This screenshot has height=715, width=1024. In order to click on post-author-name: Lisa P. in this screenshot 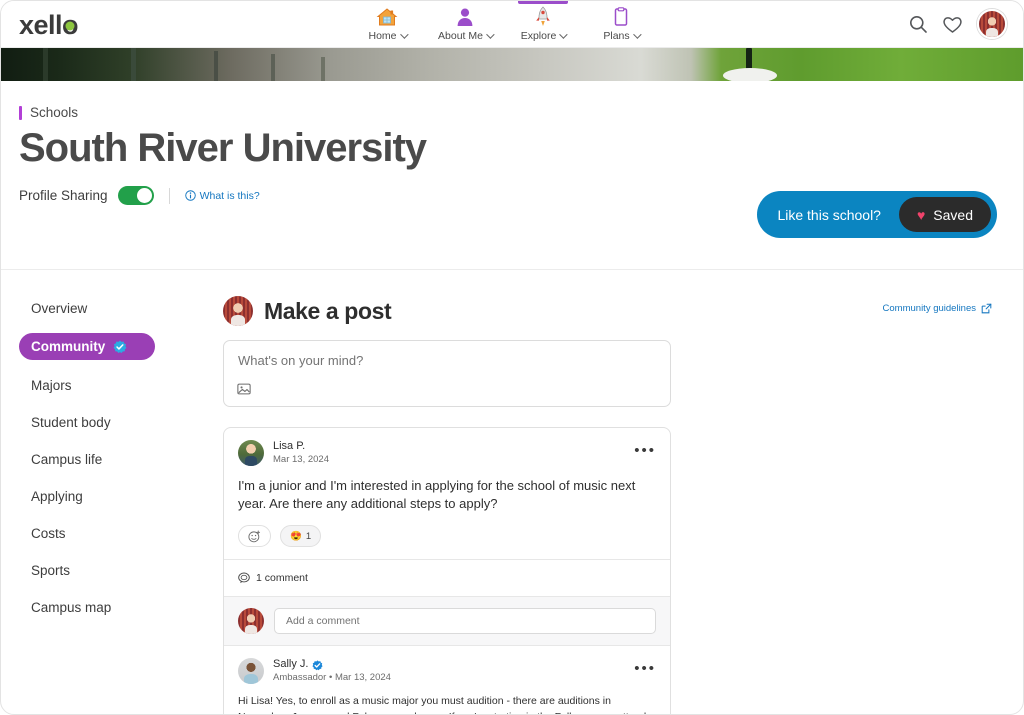, I will do `click(289, 446)`.